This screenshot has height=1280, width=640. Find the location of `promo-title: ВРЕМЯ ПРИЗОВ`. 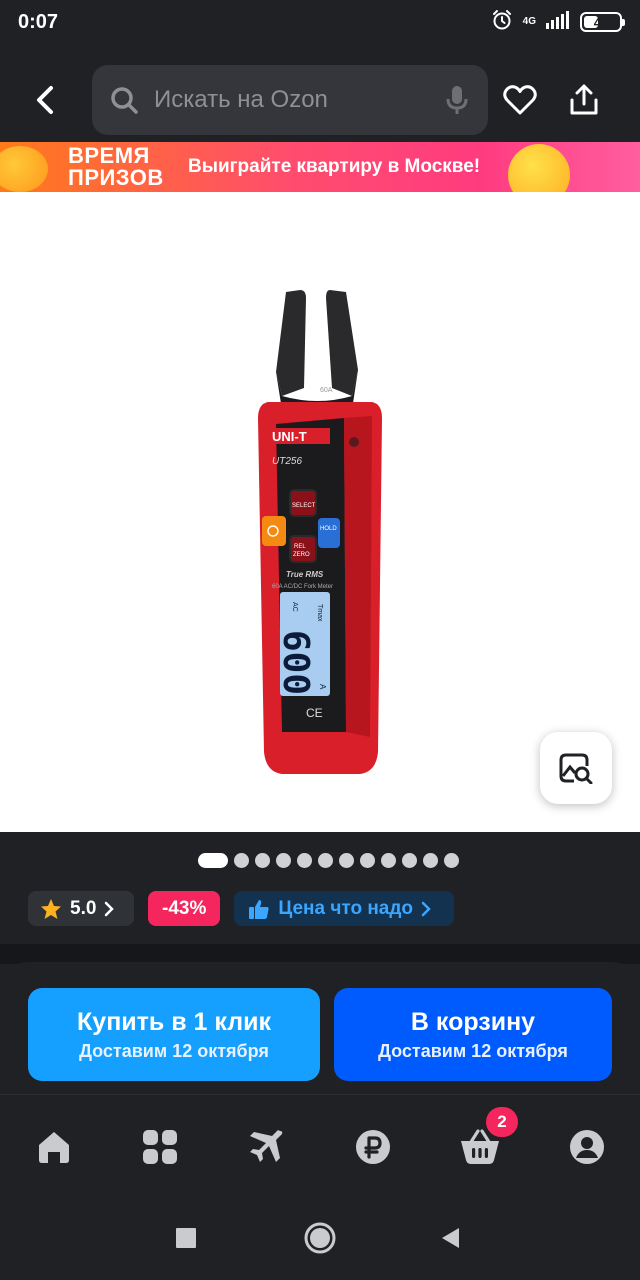

promo-title: ВРЕМЯ ПРИЗОВ is located at coordinates (116, 167).